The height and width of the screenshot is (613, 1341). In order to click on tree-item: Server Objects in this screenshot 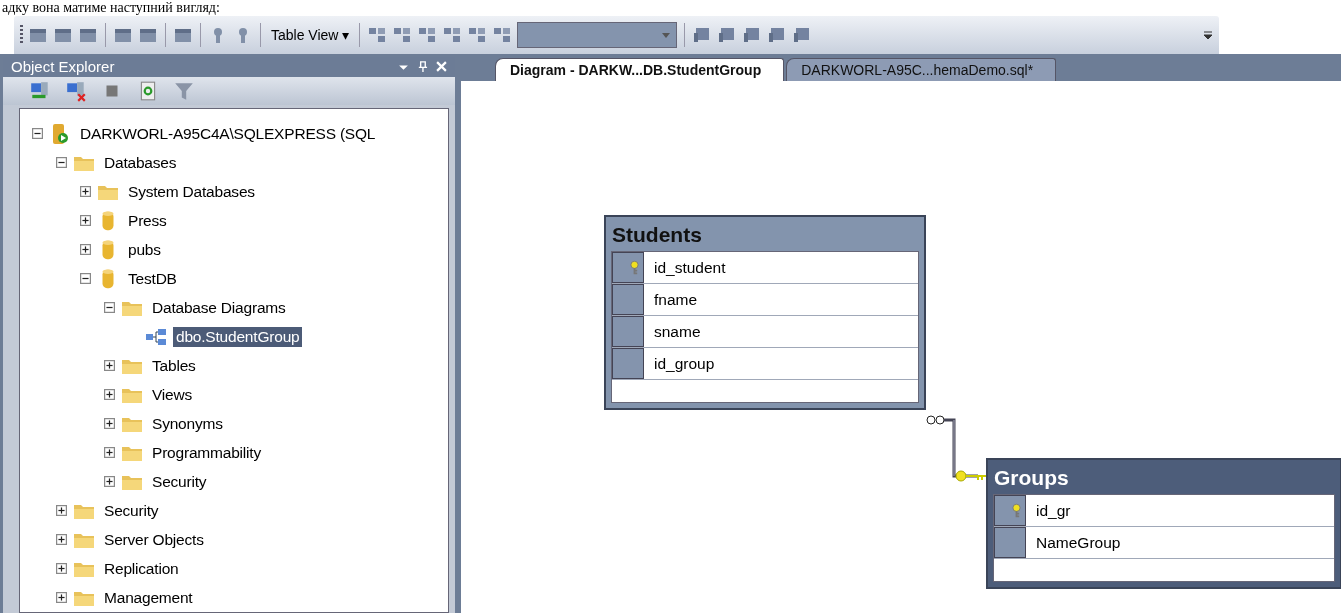, I will do `click(154, 539)`.